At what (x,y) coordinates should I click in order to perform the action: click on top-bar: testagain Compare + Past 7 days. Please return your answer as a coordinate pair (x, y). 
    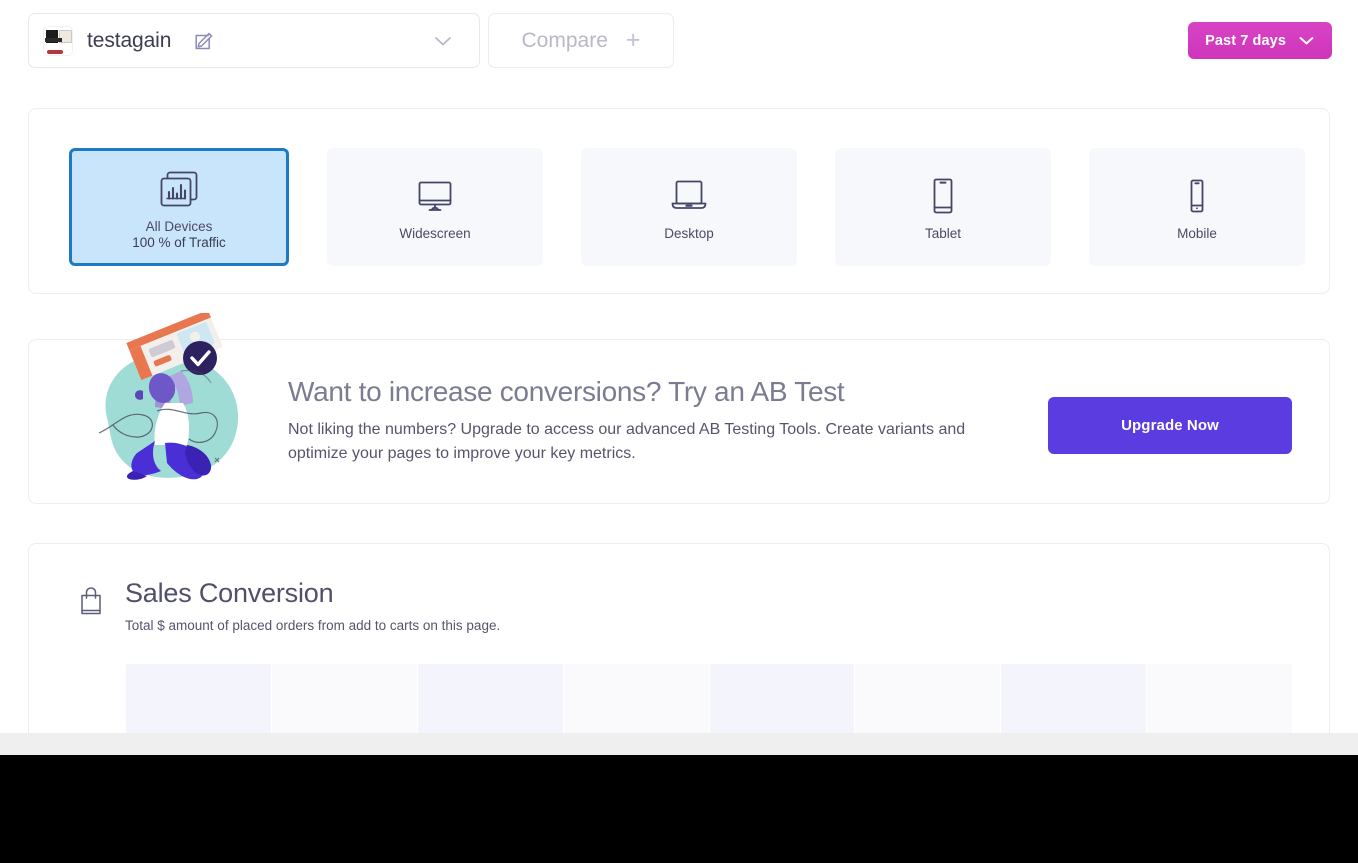
    Looking at the image, I should click on (679, 40).